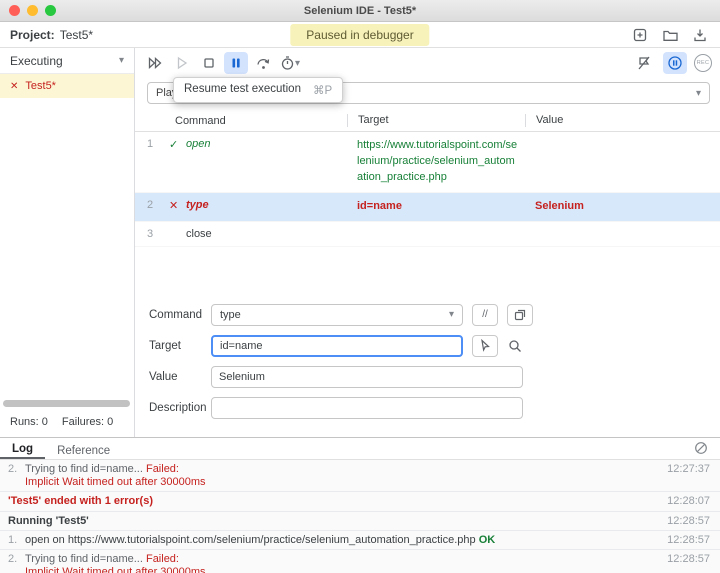 The width and height of the screenshot is (720, 573). What do you see at coordinates (688, 501) in the screenshot?
I see `log-timestamp: 12:28:07` at bounding box center [688, 501].